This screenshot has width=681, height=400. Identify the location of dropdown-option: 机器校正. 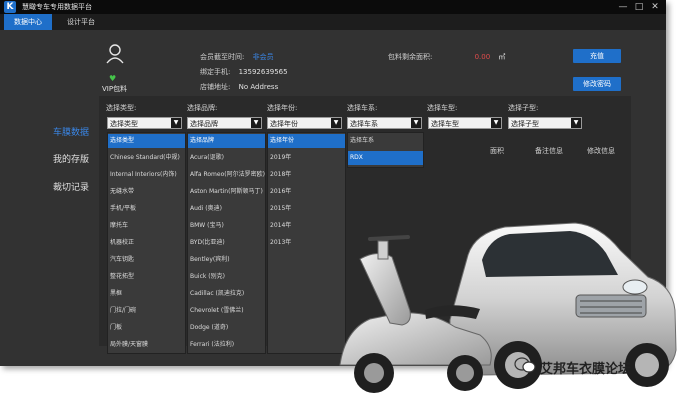
(146, 243).